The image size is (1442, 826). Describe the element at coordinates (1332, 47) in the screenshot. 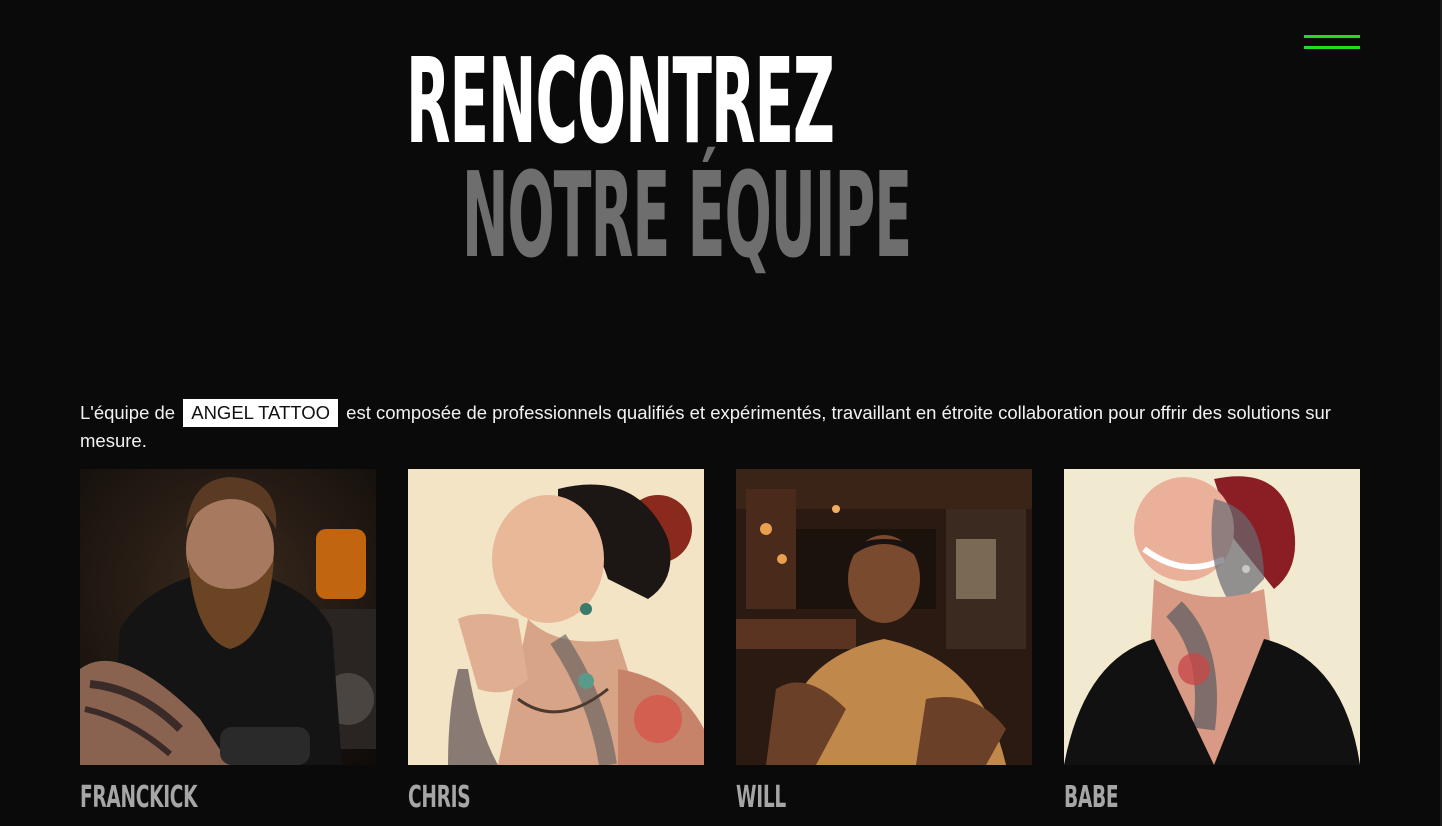

I see `hamburger-menu-icon-line` at that location.